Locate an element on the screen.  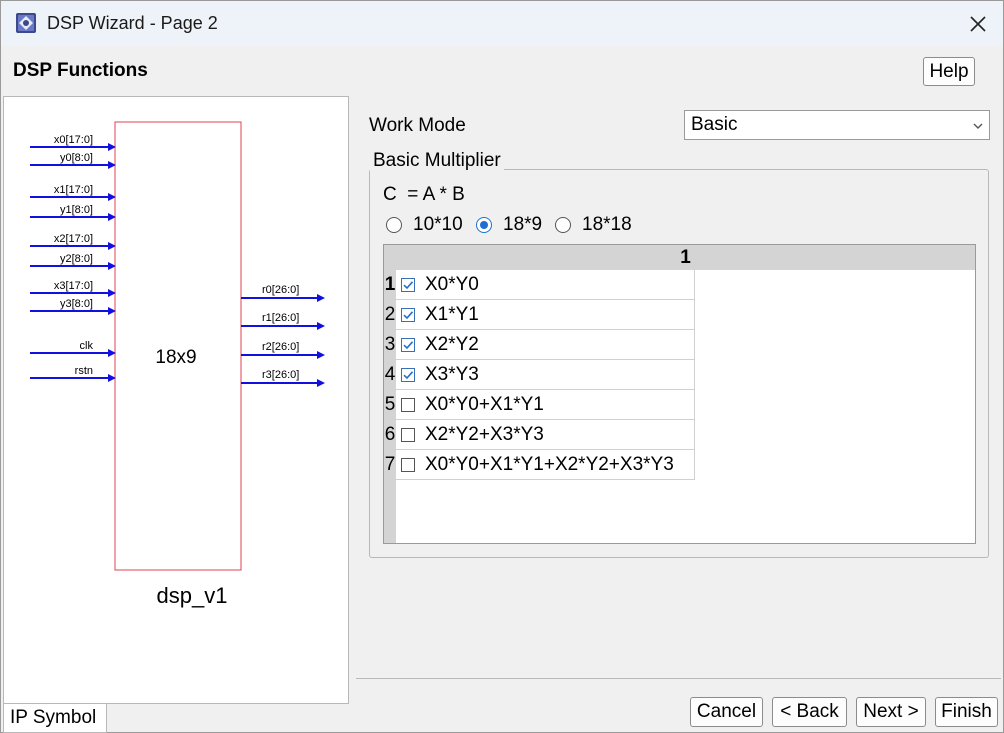
close-button is located at coordinates (978, 24).